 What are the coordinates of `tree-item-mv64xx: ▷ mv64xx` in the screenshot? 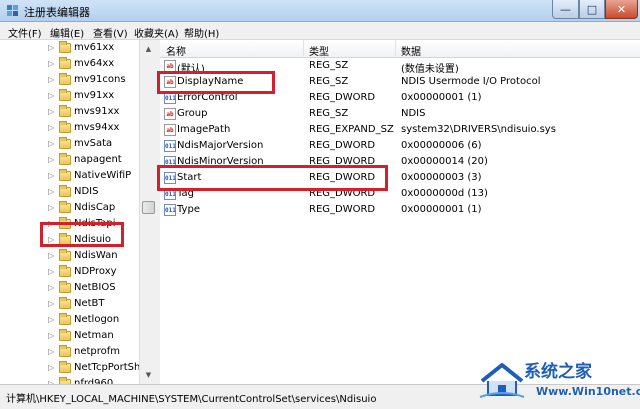 It's located at (69, 64).